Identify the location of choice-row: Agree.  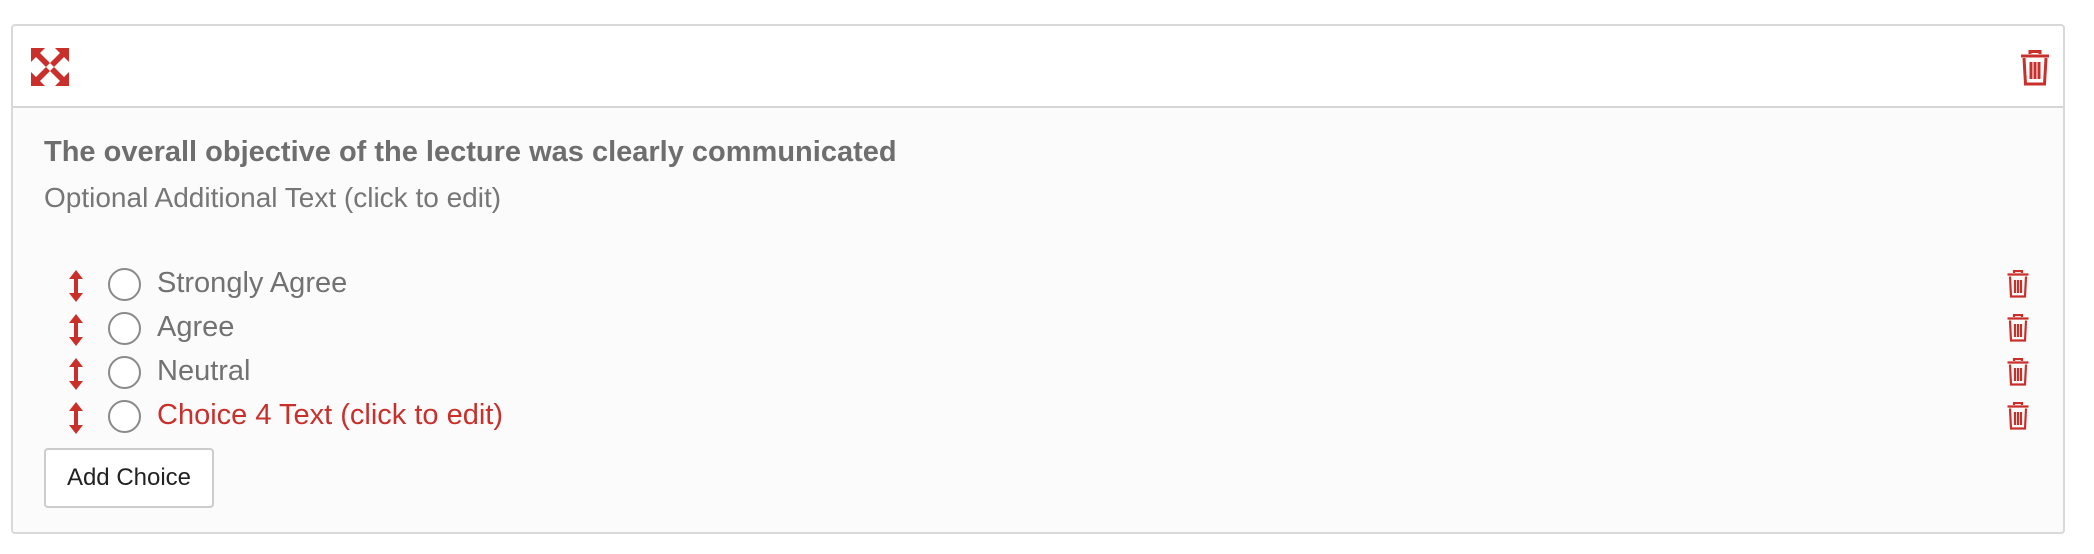
(1038, 330).